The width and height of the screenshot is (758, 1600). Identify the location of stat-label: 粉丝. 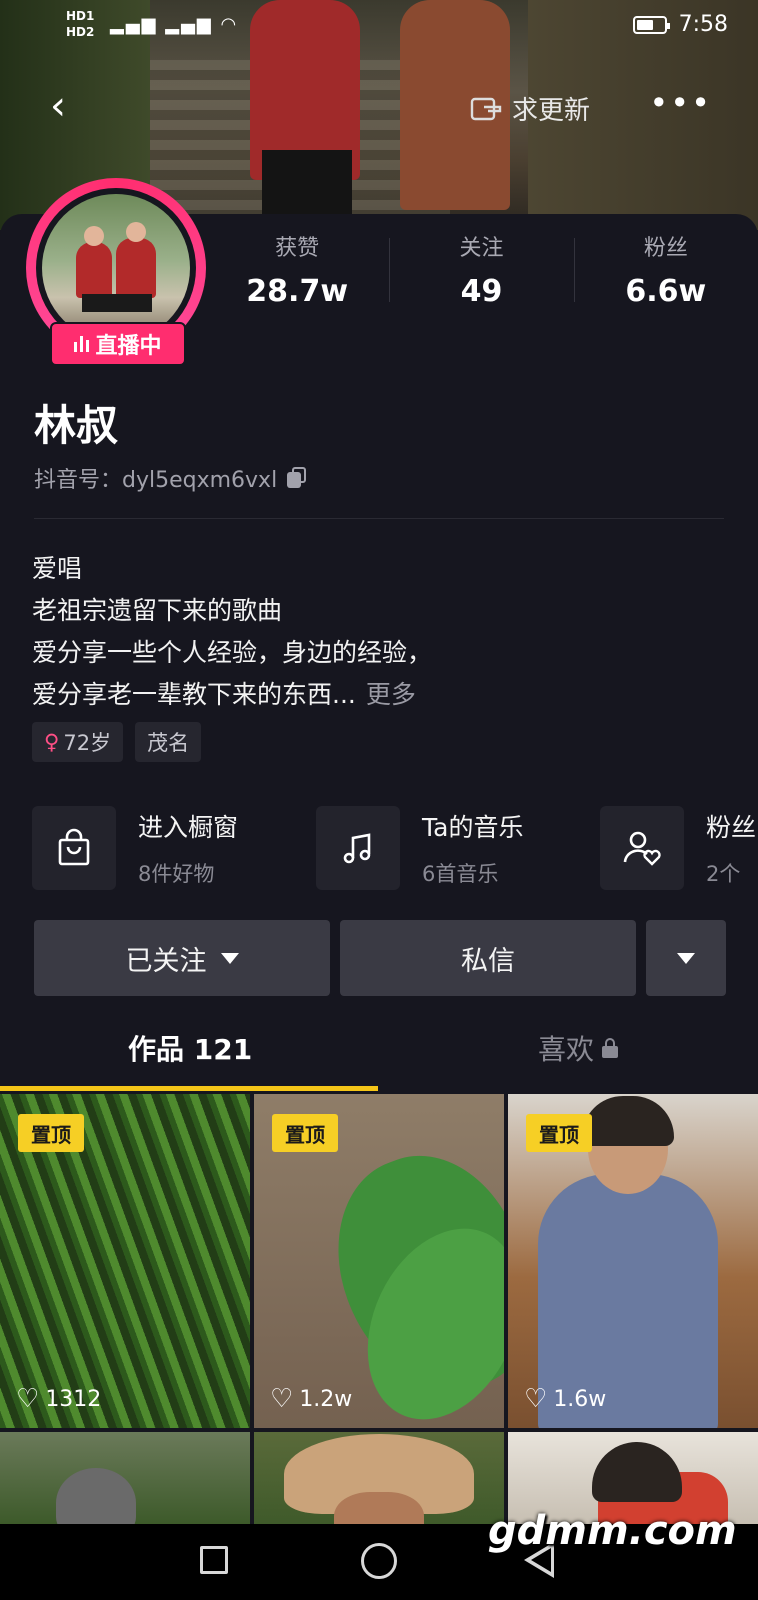
(665, 248).